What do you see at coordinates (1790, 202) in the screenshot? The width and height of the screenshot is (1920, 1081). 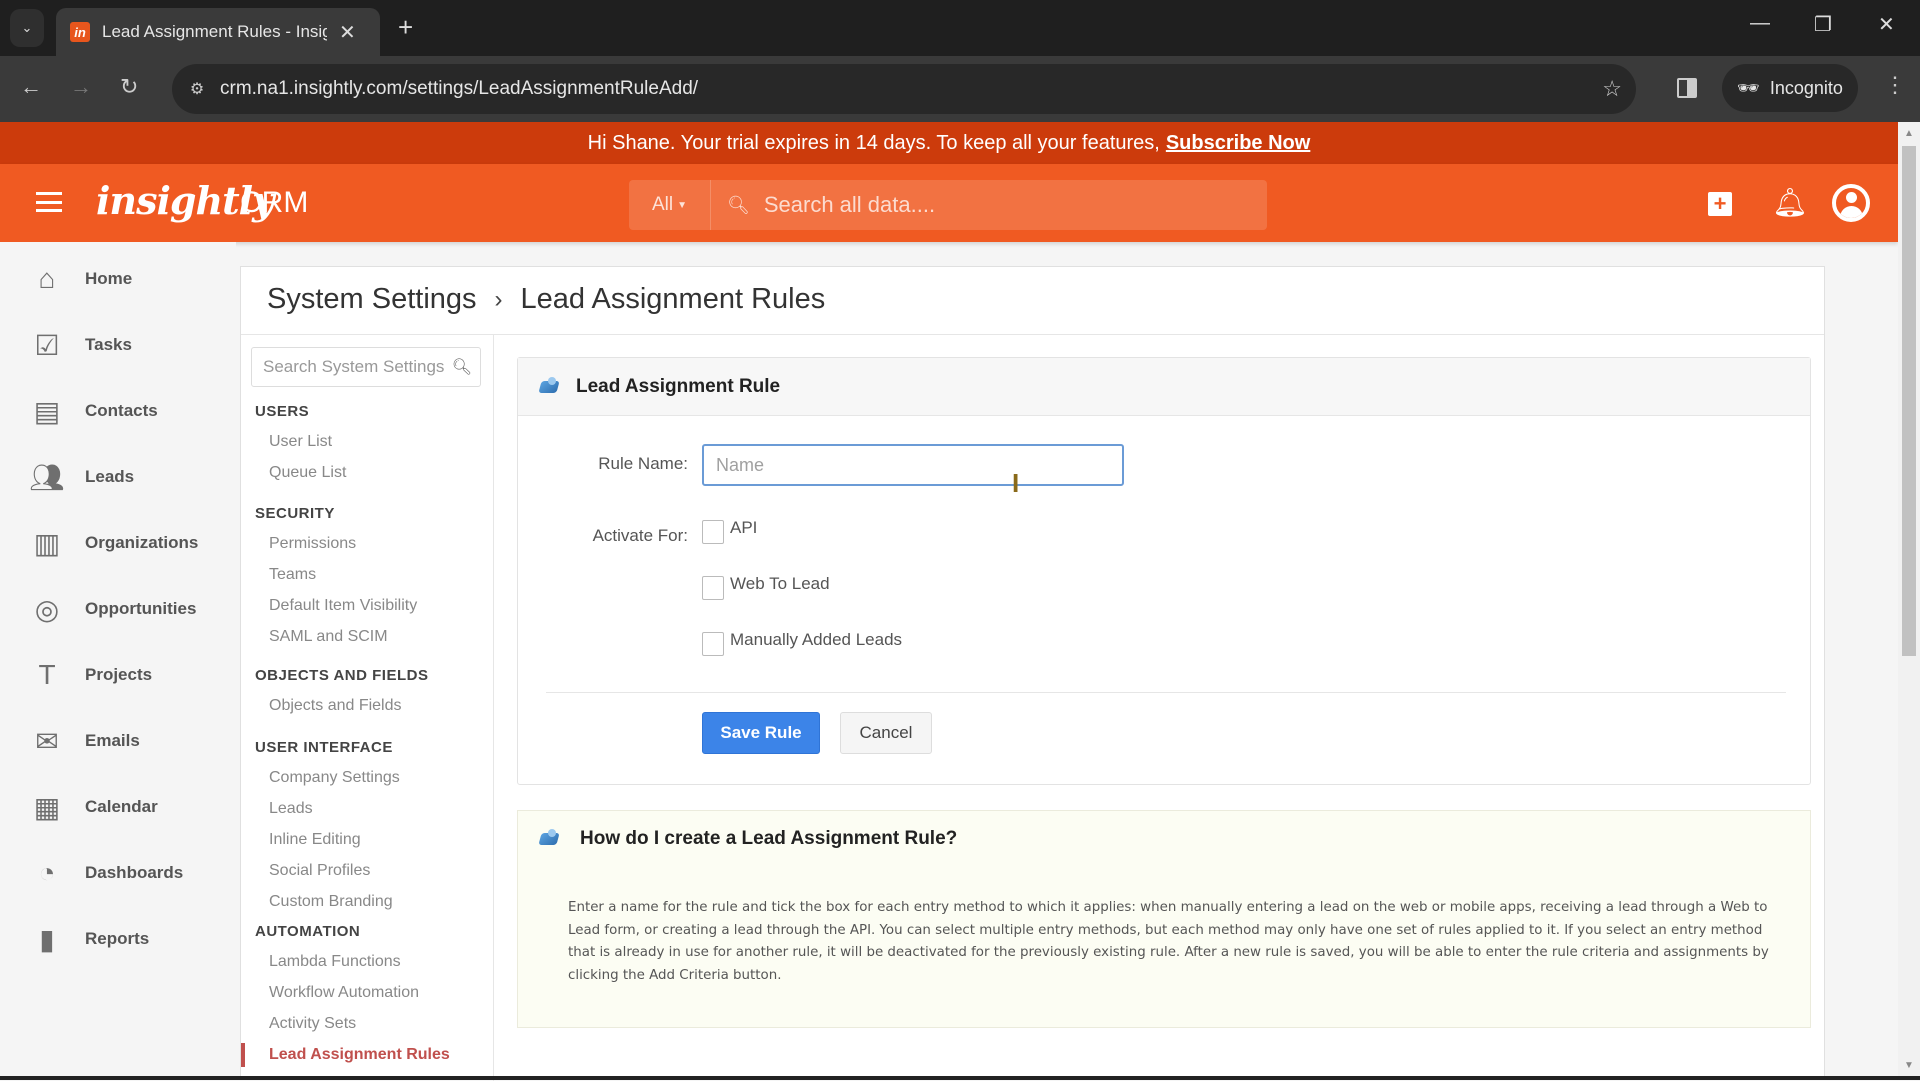 I see `notifications-bell-icon: 🔔︎` at bounding box center [1790, 202].